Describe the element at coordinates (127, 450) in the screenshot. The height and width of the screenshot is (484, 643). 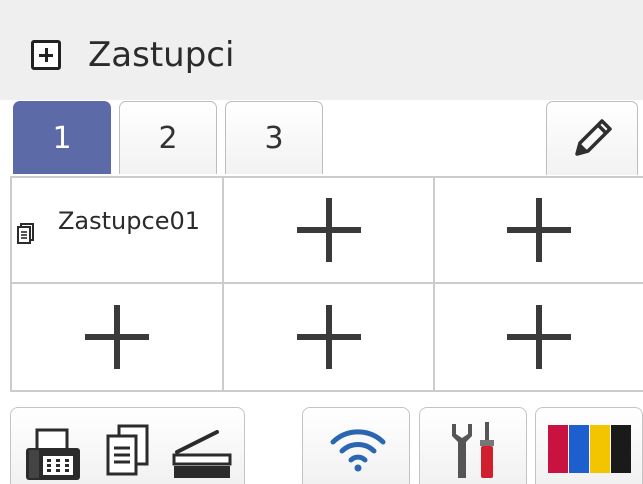
I see `copy-icon` at that location.